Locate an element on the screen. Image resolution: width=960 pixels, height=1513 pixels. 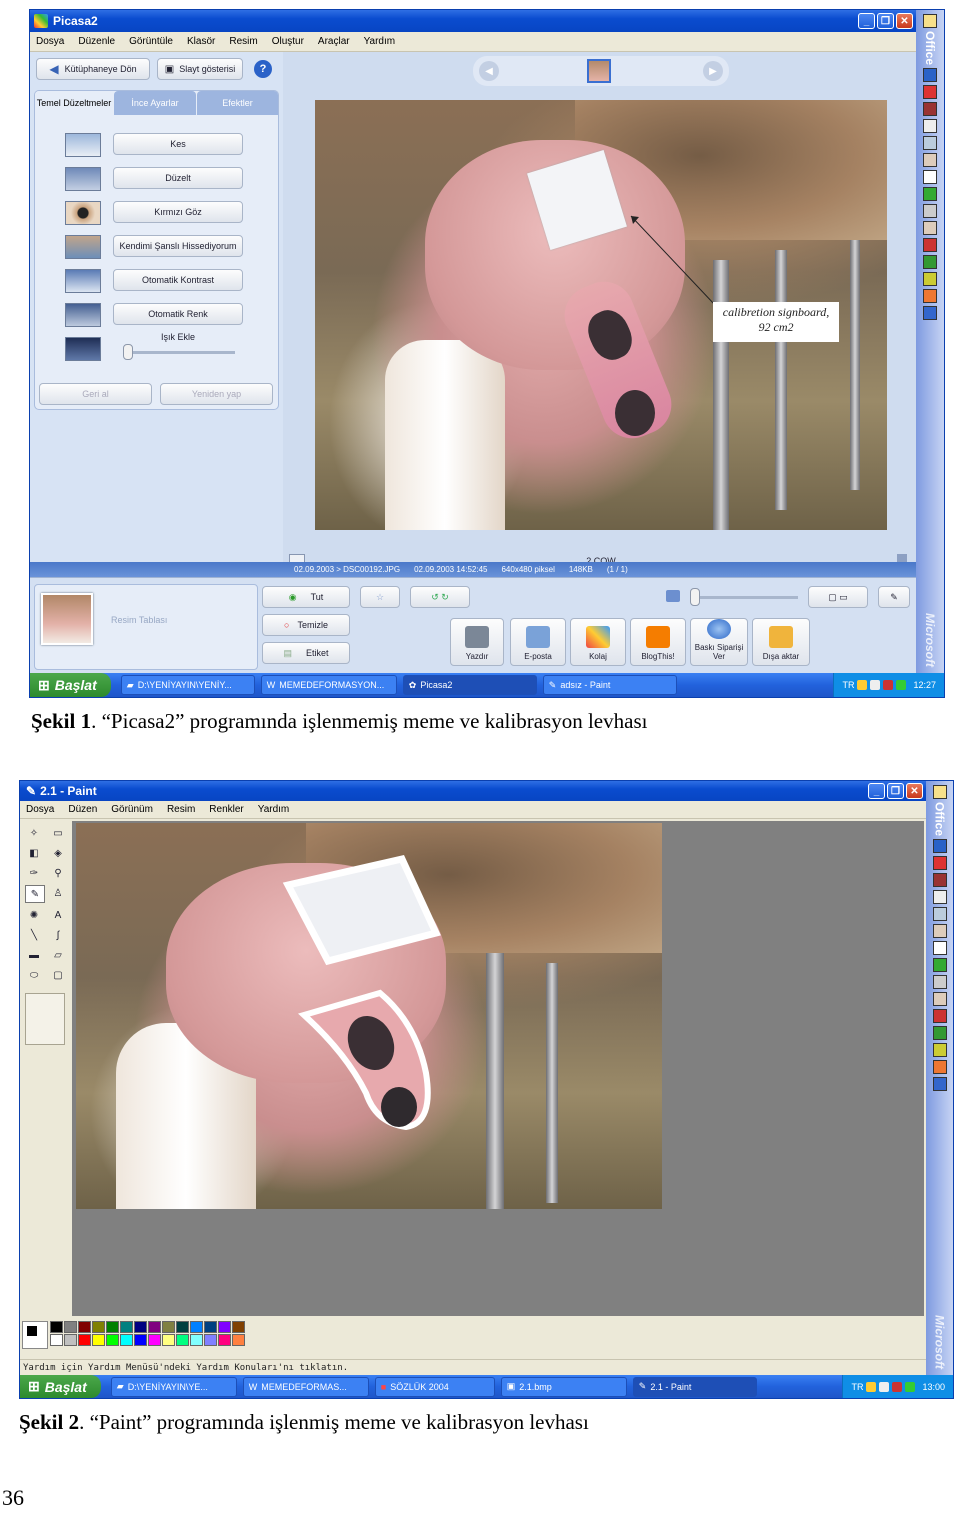
help-icon: ? is located at coordinates (263, 69).